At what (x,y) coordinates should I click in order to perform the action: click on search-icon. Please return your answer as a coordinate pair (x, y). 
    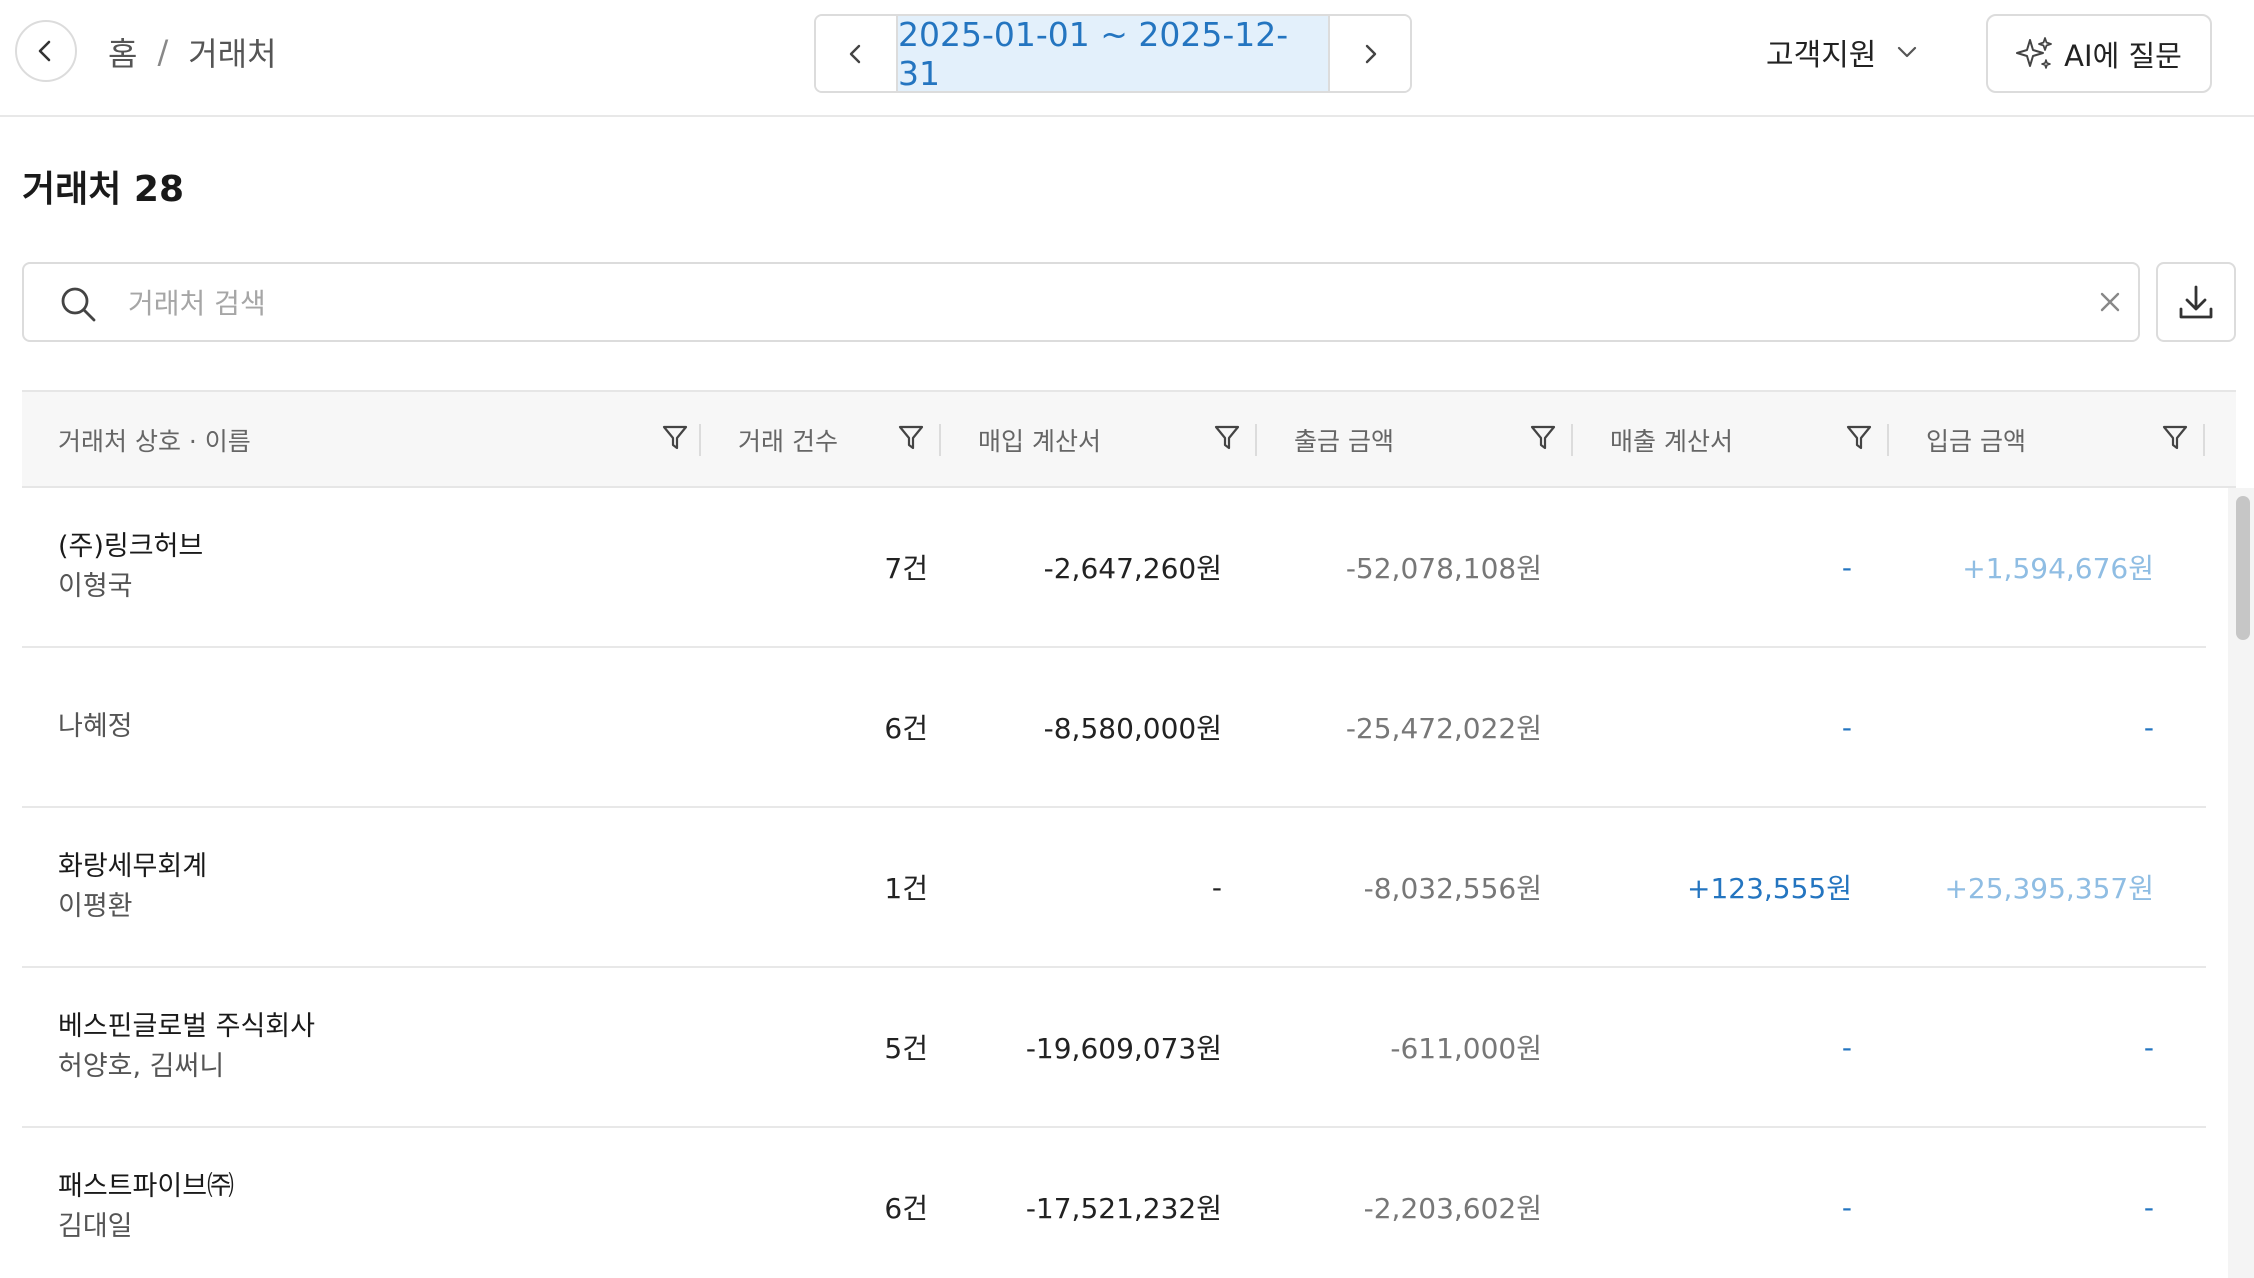
    Looking at the image, I should click on (78, 304).